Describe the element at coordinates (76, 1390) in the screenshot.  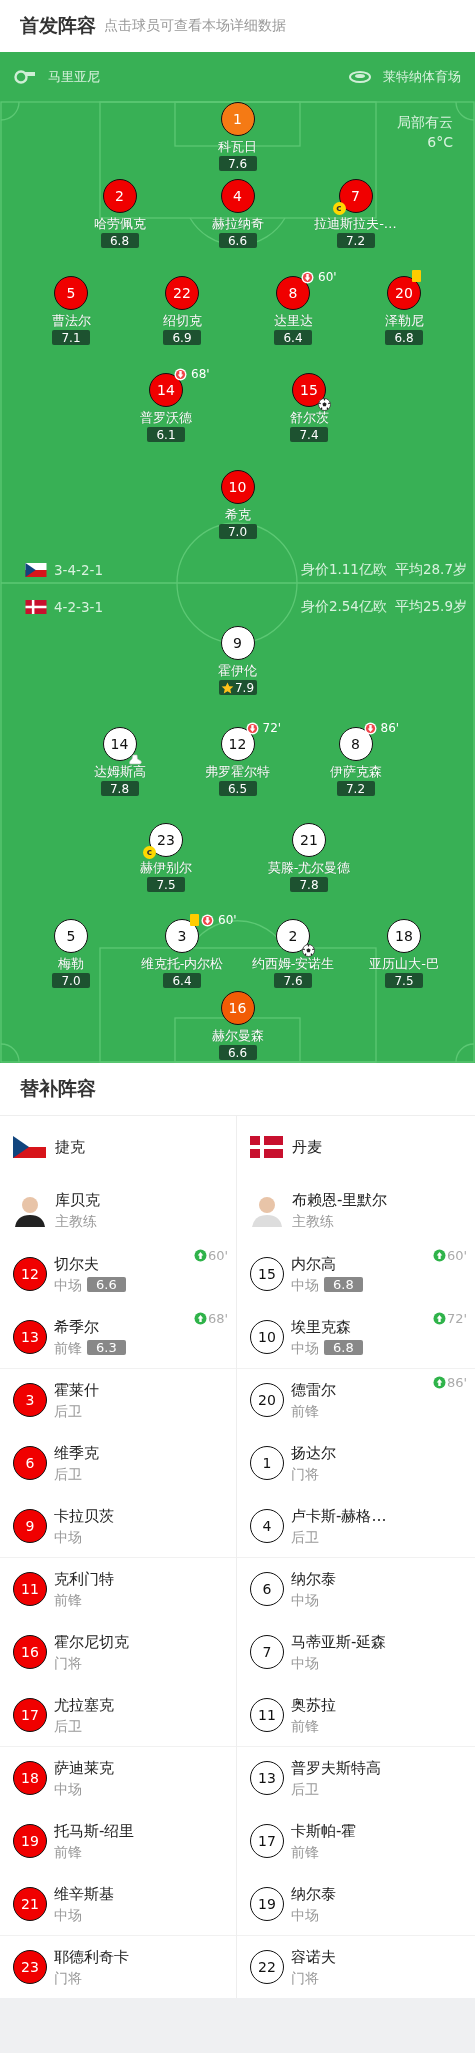
I see `player-name: 霍莱什` at that location.